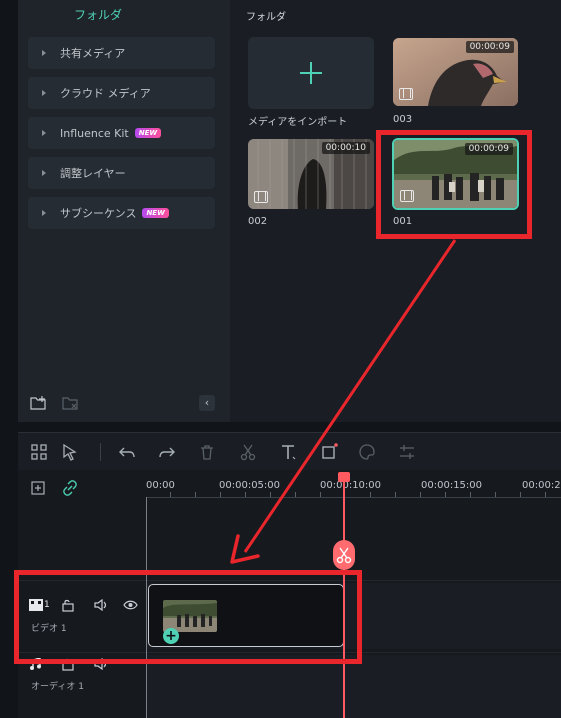 The height and width of the screenshot is (718, 561). Describe the element at coordinates (311, 174) in the screenshot. I see `media-clip-002: 00:00:10` at that location.